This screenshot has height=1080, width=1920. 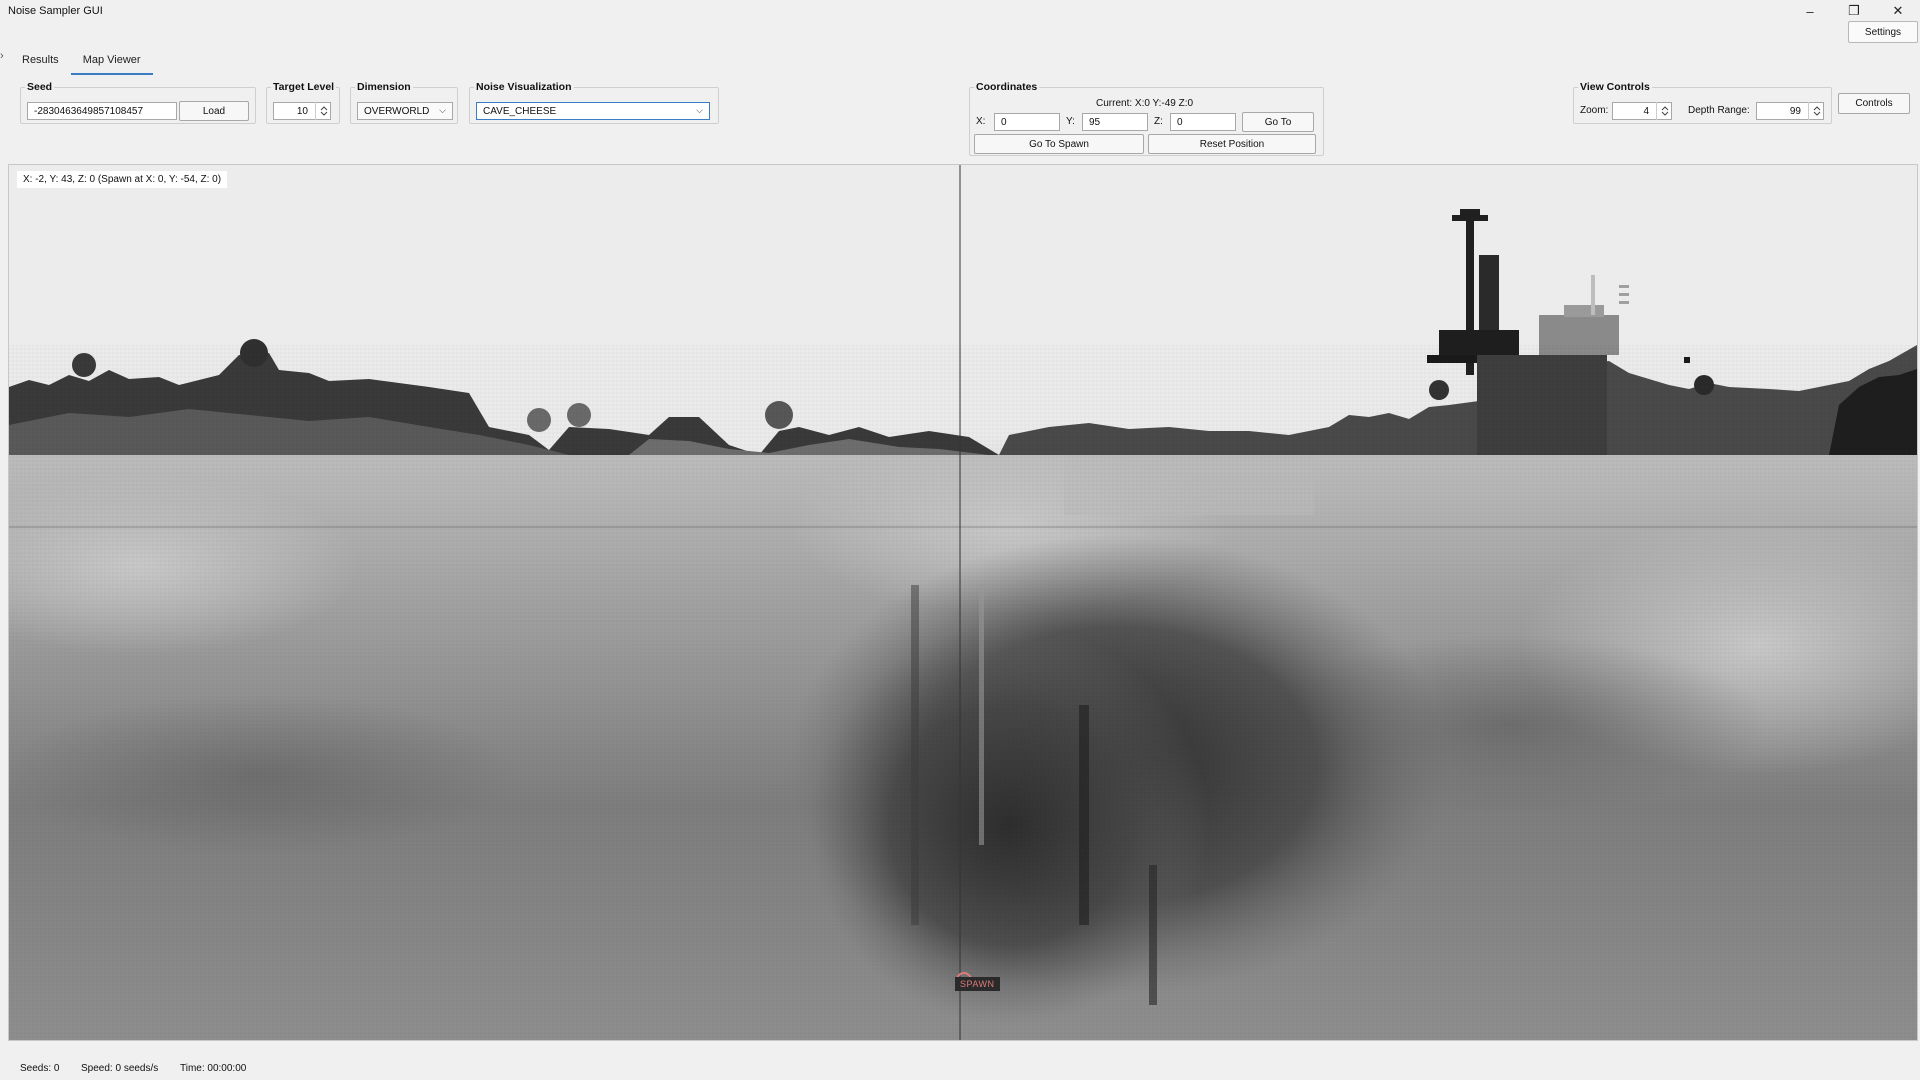 I want to click on y-input: 95, so click(x=1115, y=122).